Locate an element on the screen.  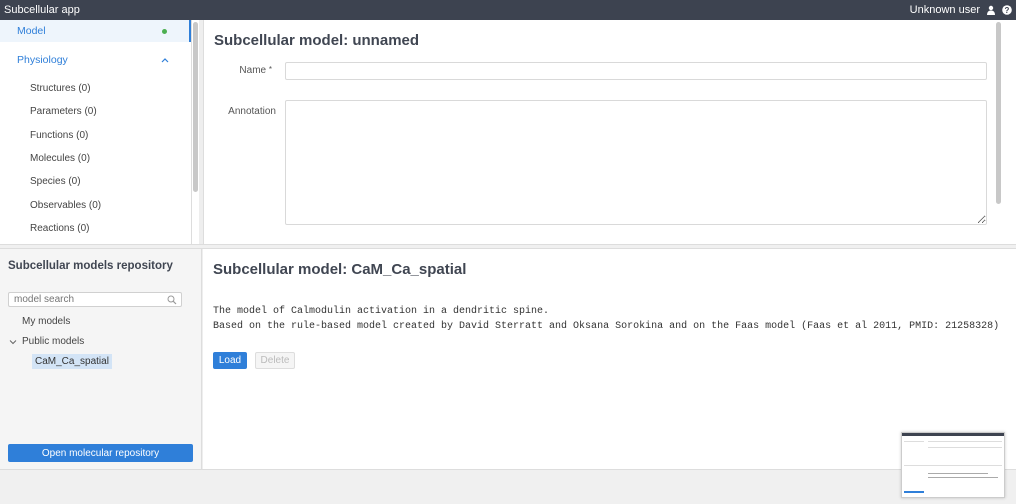
nav-item-physiology: Physiology is located at coordinates (95, 60).